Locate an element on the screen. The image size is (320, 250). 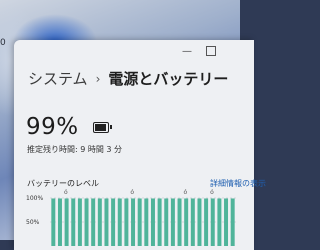
battery-status: 99% is located at coordinates (69, 127).